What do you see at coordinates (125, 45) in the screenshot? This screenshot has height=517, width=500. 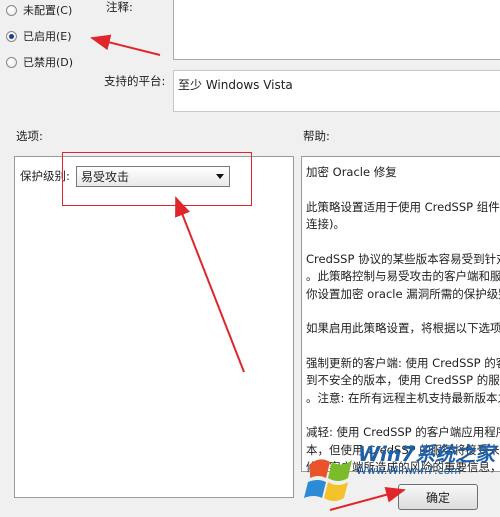 I see `arrow-to-enabled` at bounding box center [125, 45].